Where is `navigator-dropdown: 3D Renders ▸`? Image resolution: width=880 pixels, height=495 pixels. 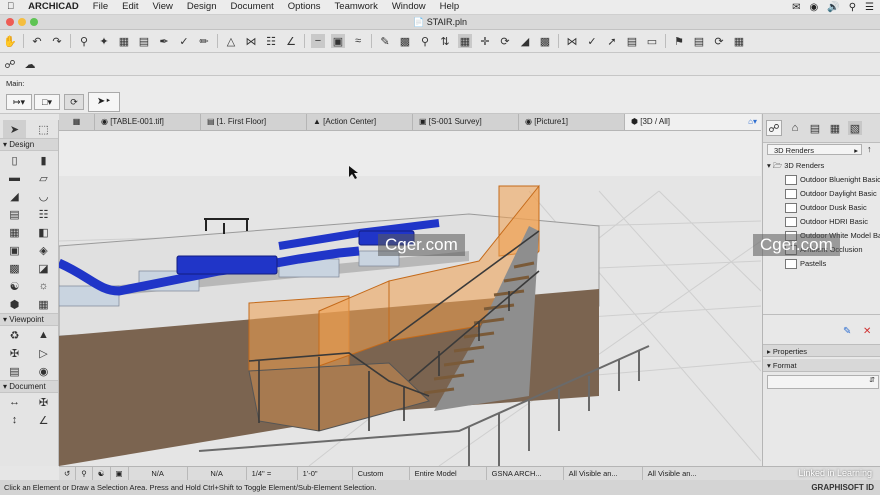
navigator-dropdown: 3D Renders ▸ is located at coordinates (814, 149).